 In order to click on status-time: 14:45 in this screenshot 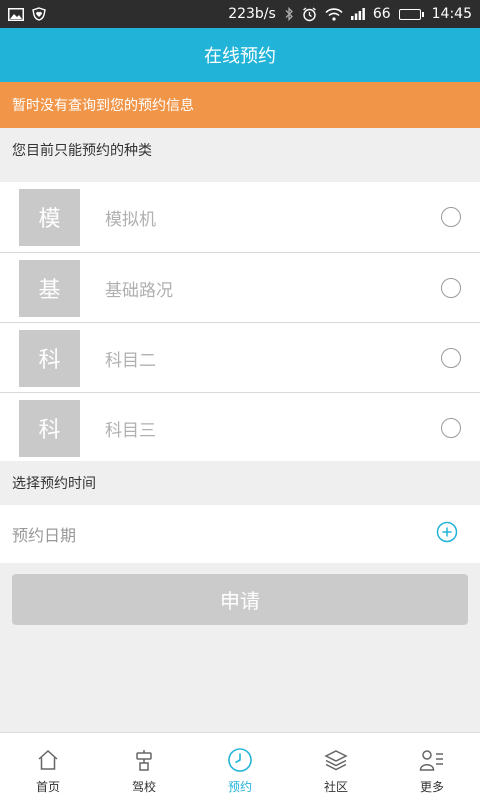, I will do `click(451, 14)`.